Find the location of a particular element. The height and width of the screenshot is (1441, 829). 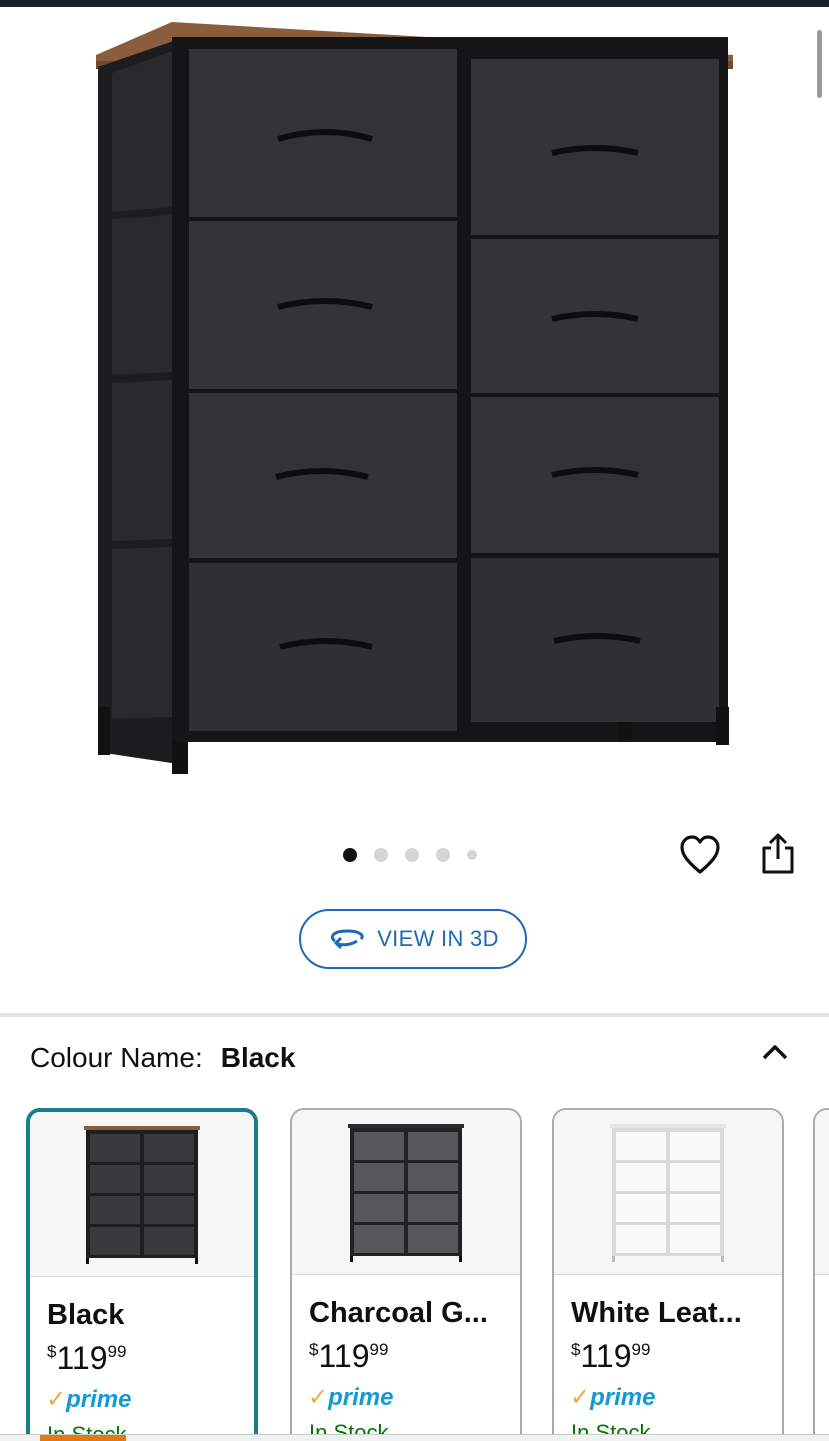

swatch-name: Black is located at coordinates (86, 1315).